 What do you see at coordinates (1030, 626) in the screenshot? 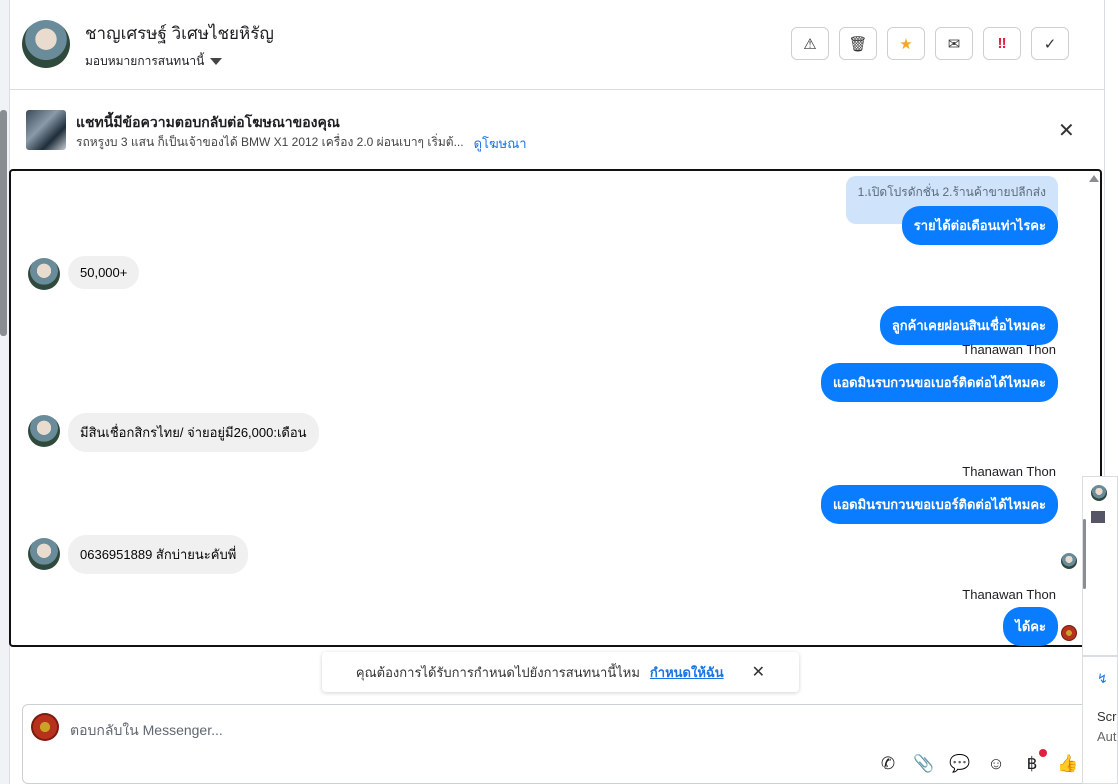
I see `outgoing-message: ได้คะ` at bounding box center [1030, 626].